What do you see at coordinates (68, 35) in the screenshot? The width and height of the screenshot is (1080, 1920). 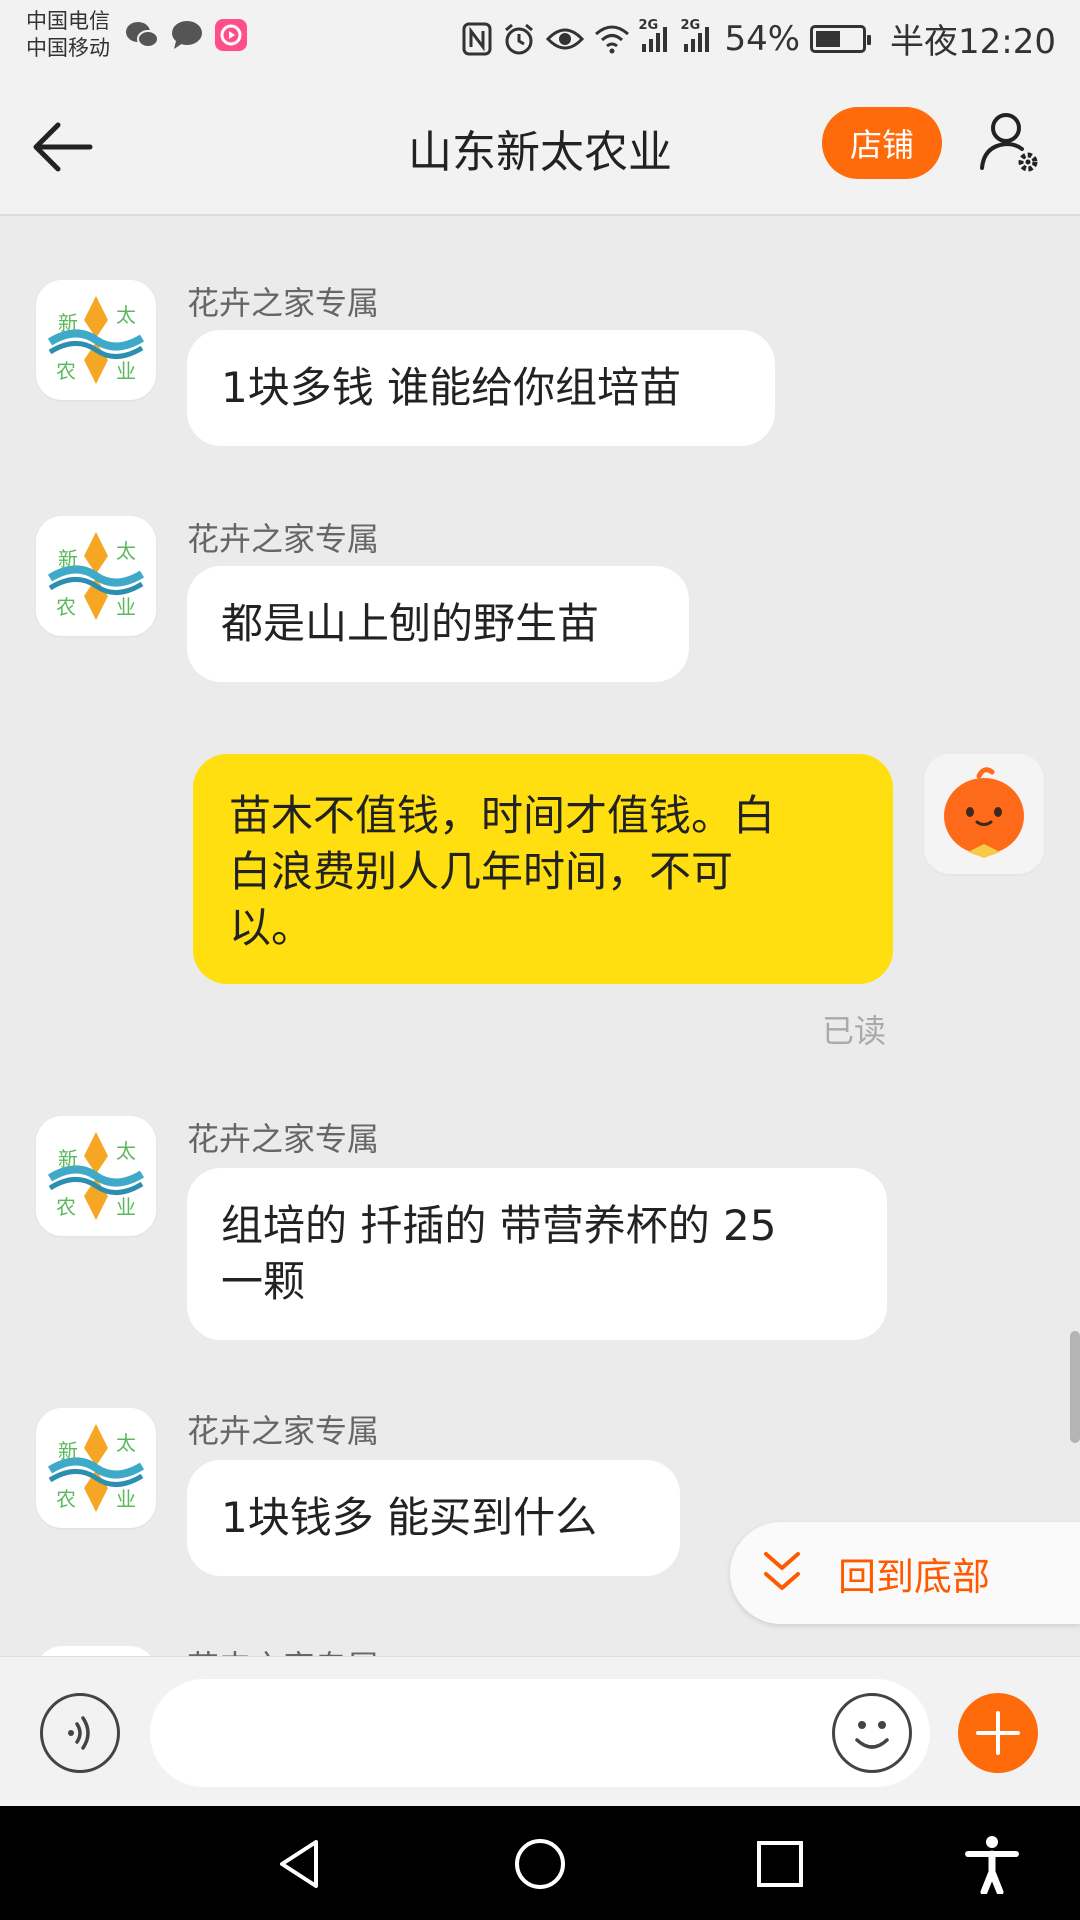 I see `carrier-labels: 中国电信 中国移动` at bounding box center [68, 35].